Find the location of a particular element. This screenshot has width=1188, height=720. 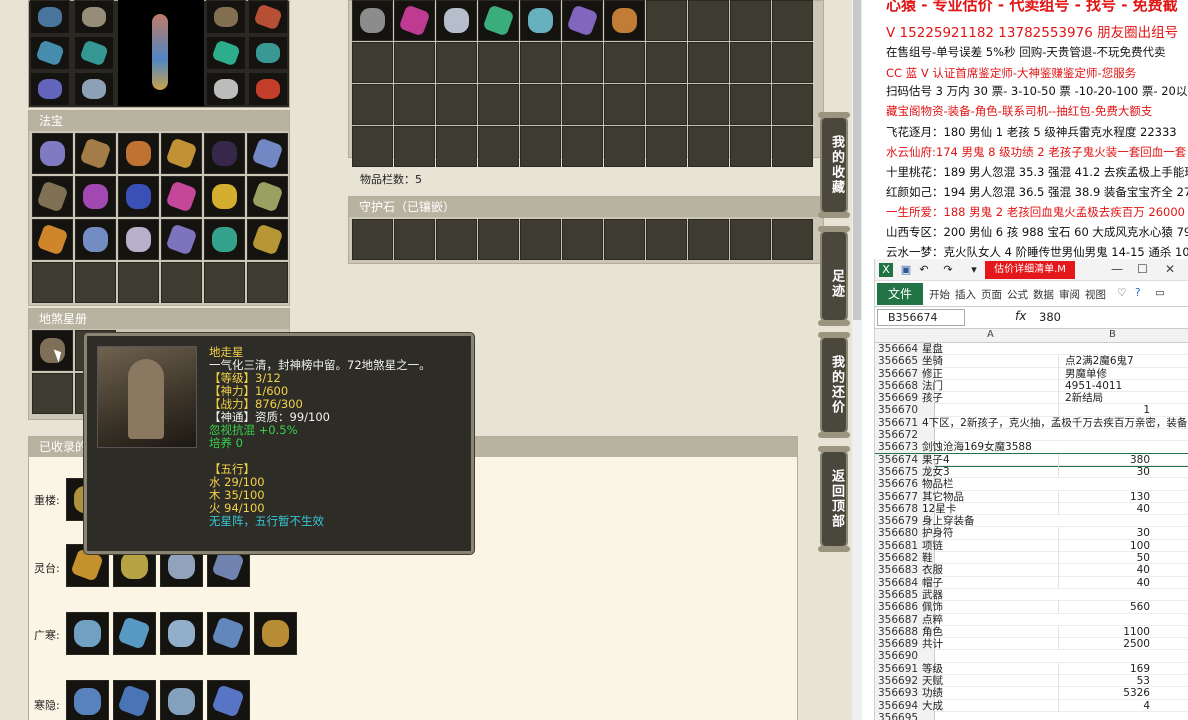

cell-b: 4 is located at coordinates (1113, 705).